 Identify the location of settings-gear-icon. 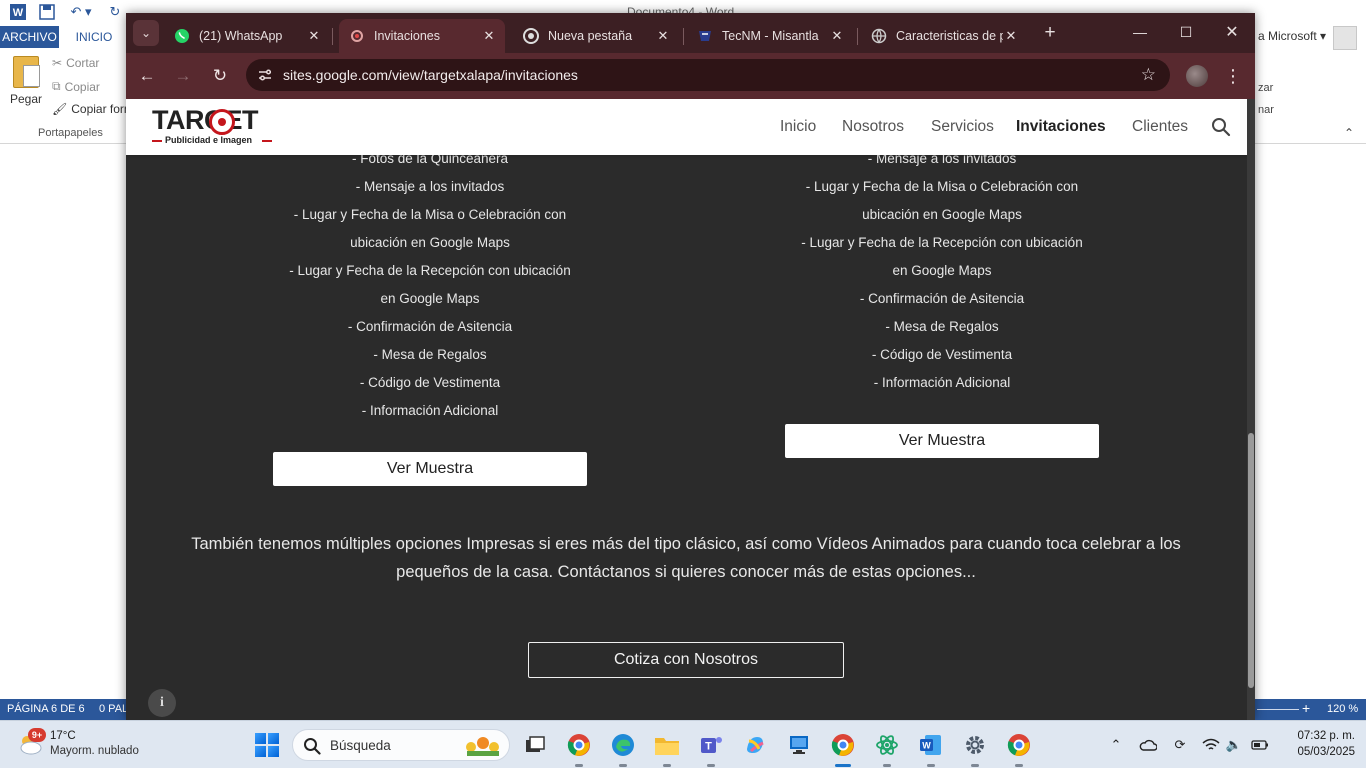
(975, 749).